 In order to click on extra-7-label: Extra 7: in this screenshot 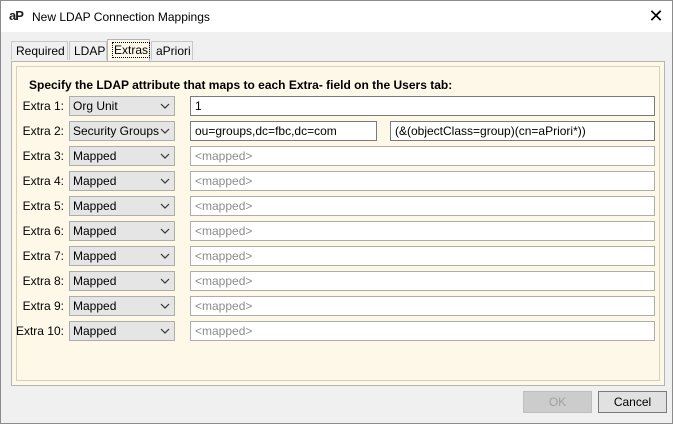, I will do `click(43, 256)`.